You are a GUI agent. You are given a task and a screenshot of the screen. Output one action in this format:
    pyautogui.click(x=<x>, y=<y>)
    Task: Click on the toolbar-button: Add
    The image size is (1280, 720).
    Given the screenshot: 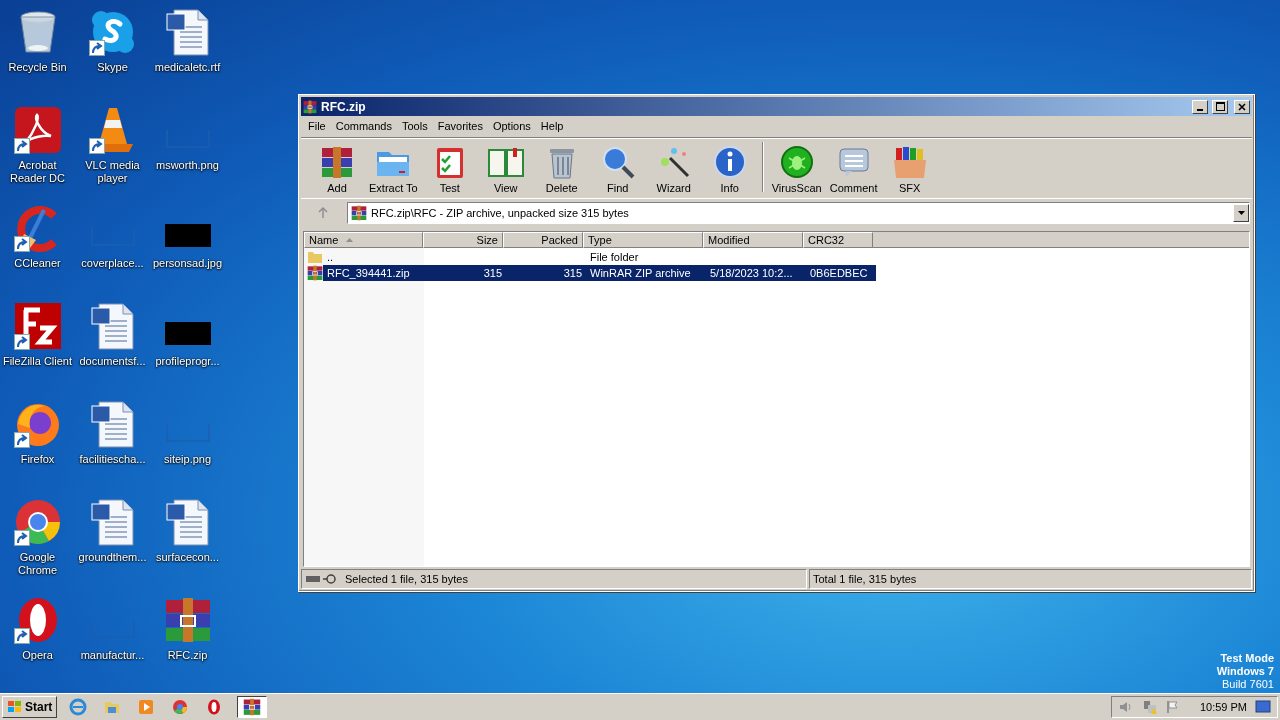 What is the action you would take?
    pyautogui.click(x=337, y=171)
    